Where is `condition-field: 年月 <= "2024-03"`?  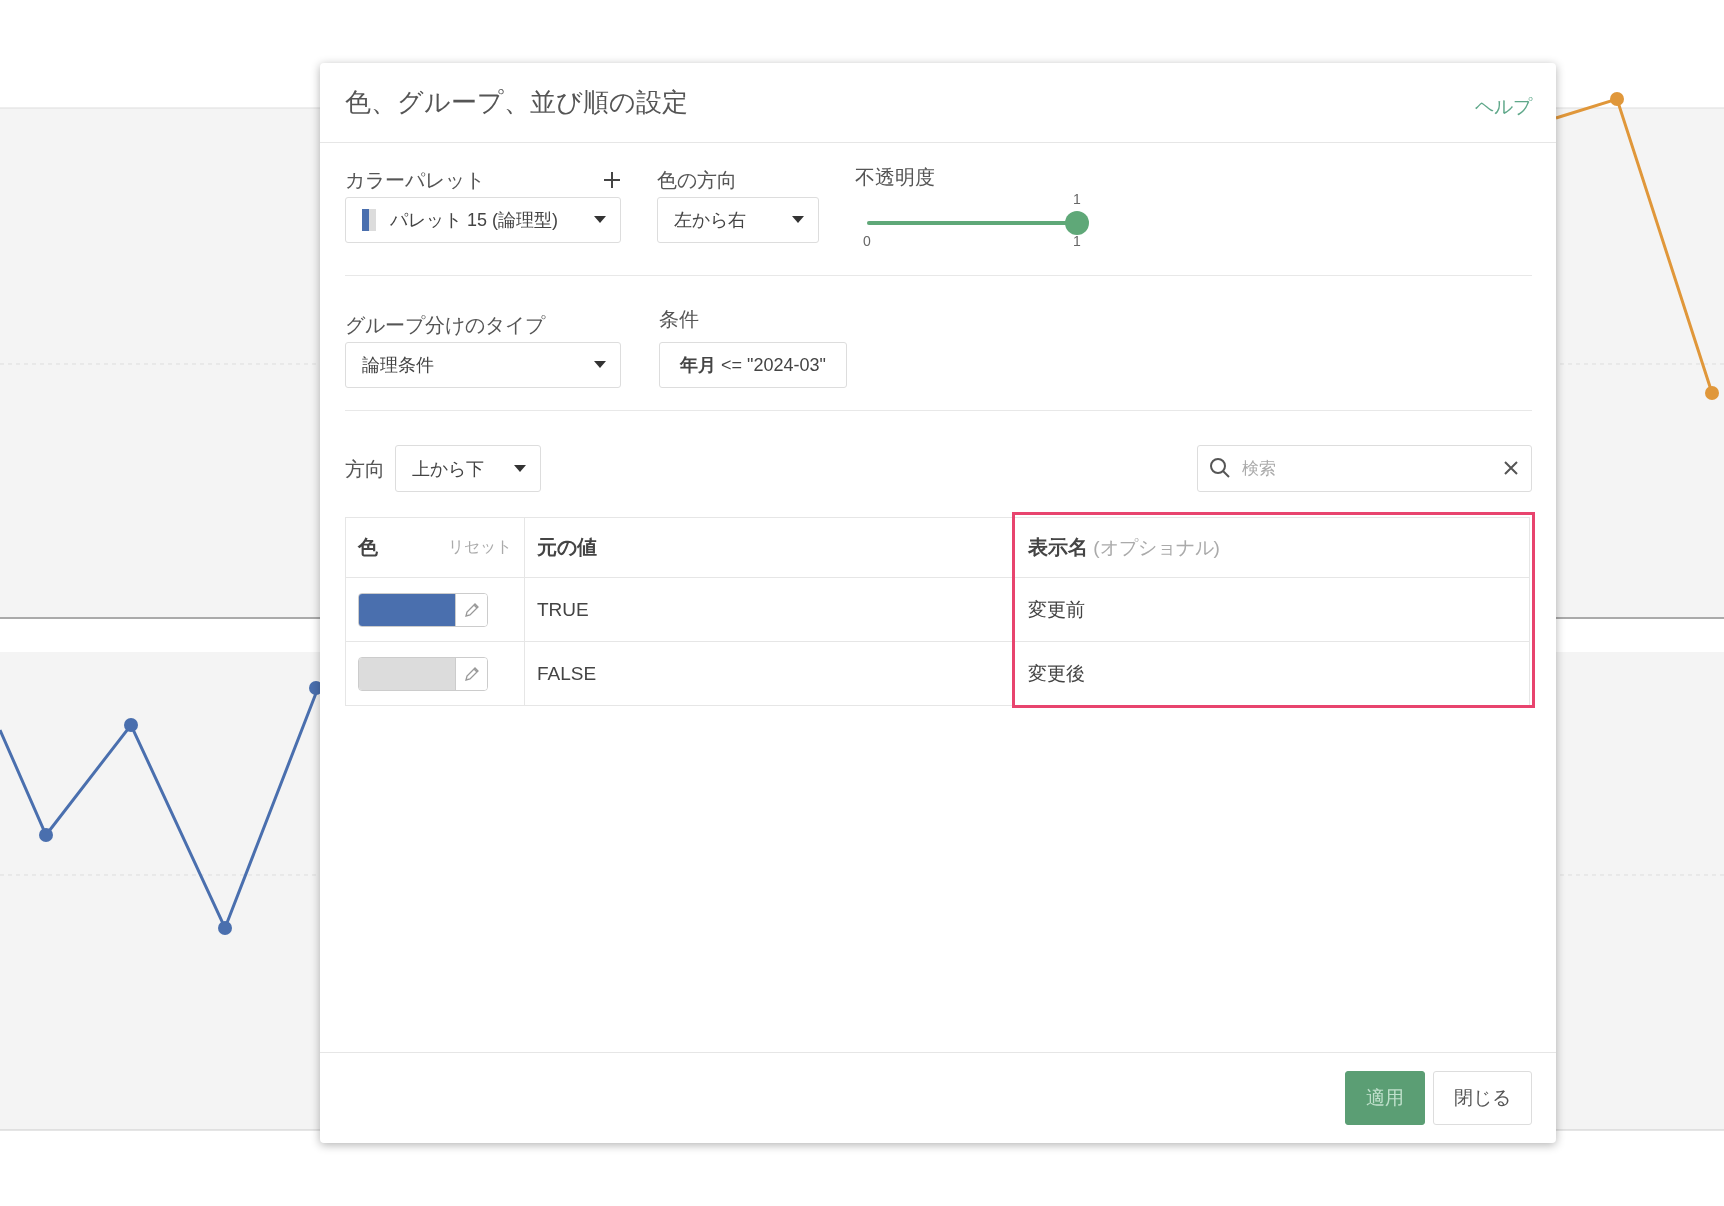
condition-field: 年月 <= "2024-03" is located at coordinates (753, 365).